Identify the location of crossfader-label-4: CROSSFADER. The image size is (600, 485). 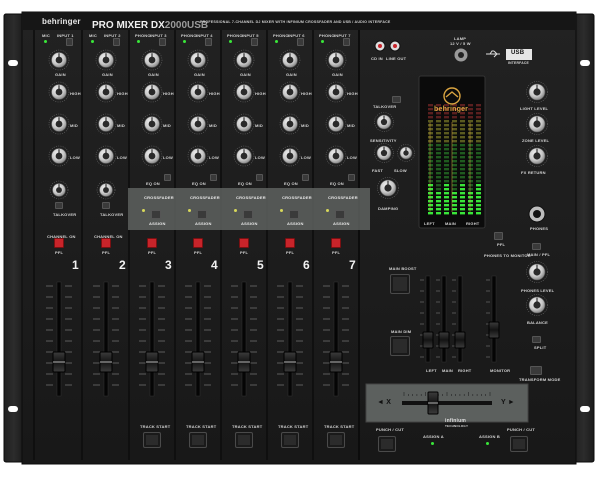
(205, 197).